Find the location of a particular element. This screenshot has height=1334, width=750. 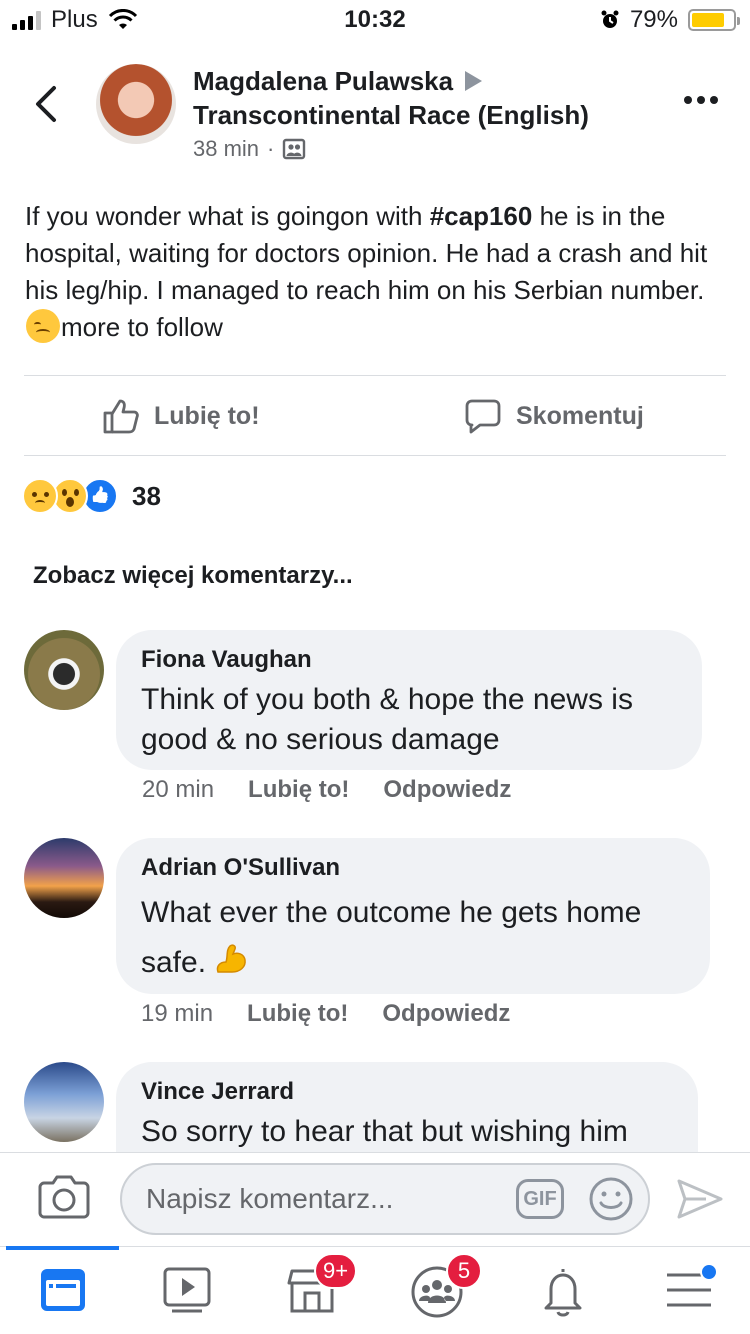

more-options-icon is located at coordinates (701, 100).